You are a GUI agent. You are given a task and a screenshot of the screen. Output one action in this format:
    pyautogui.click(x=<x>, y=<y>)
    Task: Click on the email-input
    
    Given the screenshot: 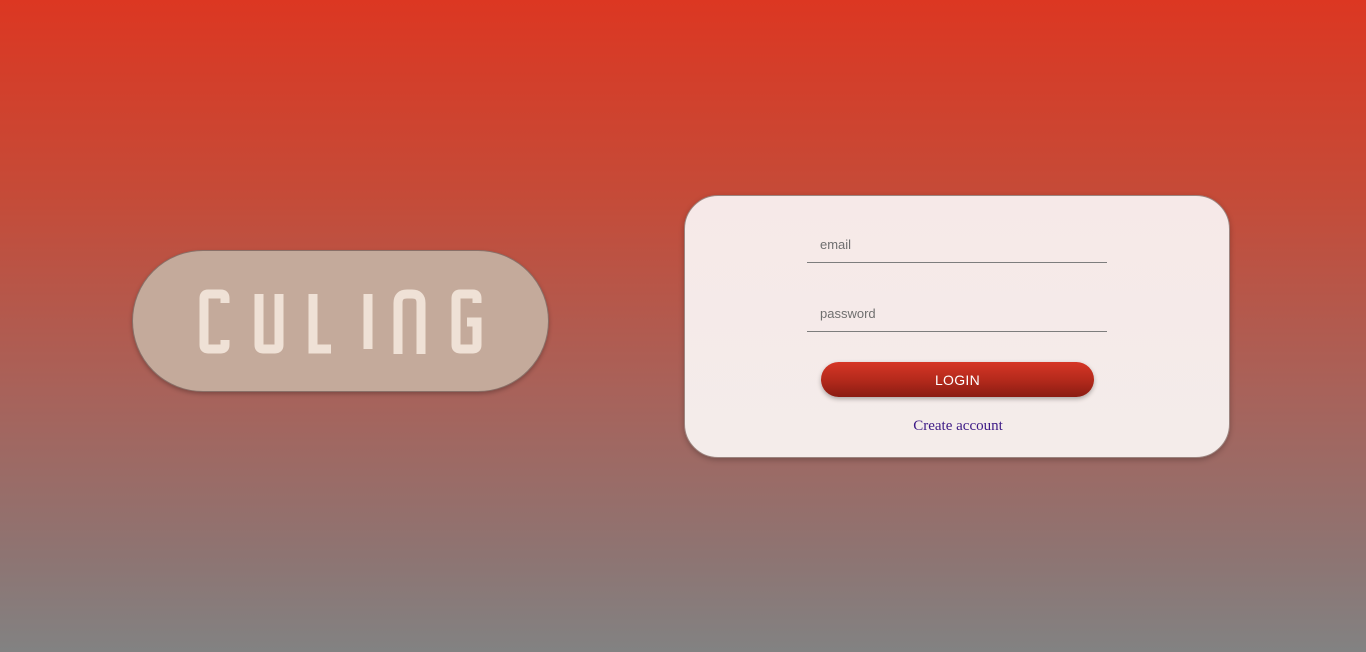 What is the action you would take?
    pyautogui.click(x=957, y=244)
    